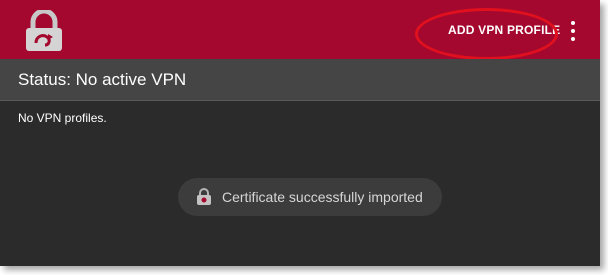  Describe the element at coordinates (504, 30) in the screenshot. I see `add-vpn-profile-button: ADD VPN PROFILE` at that location.